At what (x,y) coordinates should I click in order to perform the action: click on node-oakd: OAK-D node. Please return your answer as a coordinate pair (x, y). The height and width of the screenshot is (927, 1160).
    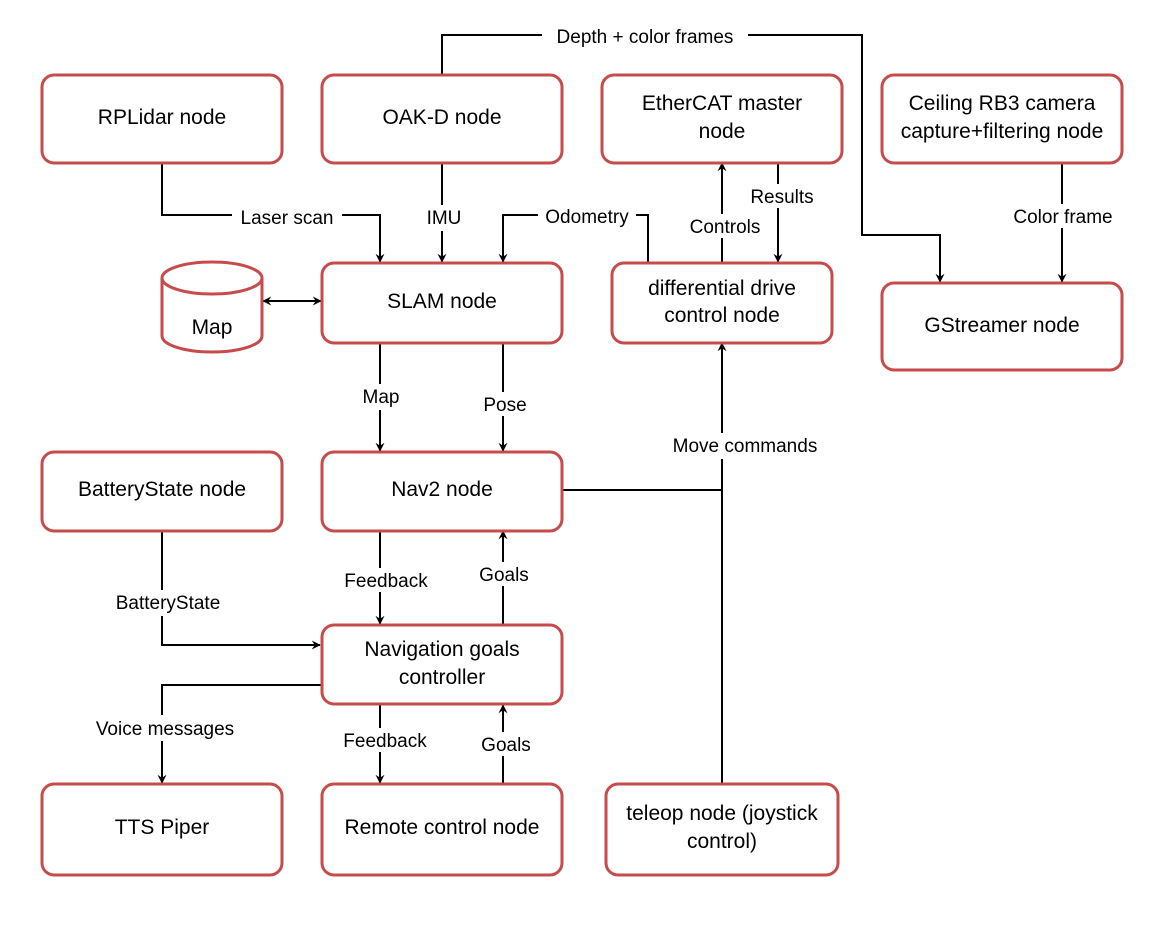
    Looking at the image, I should click on (442, 119).